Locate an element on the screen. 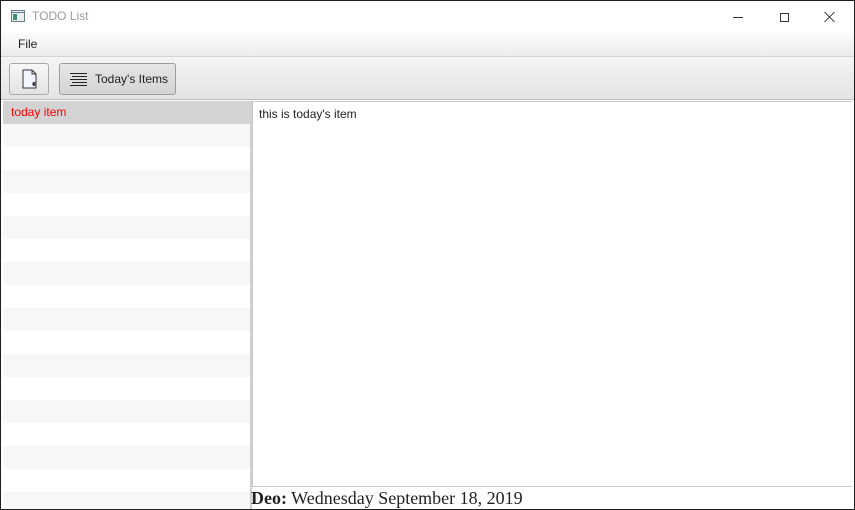  todays-items-label: Today's Items is located at coordinates (131, 79).